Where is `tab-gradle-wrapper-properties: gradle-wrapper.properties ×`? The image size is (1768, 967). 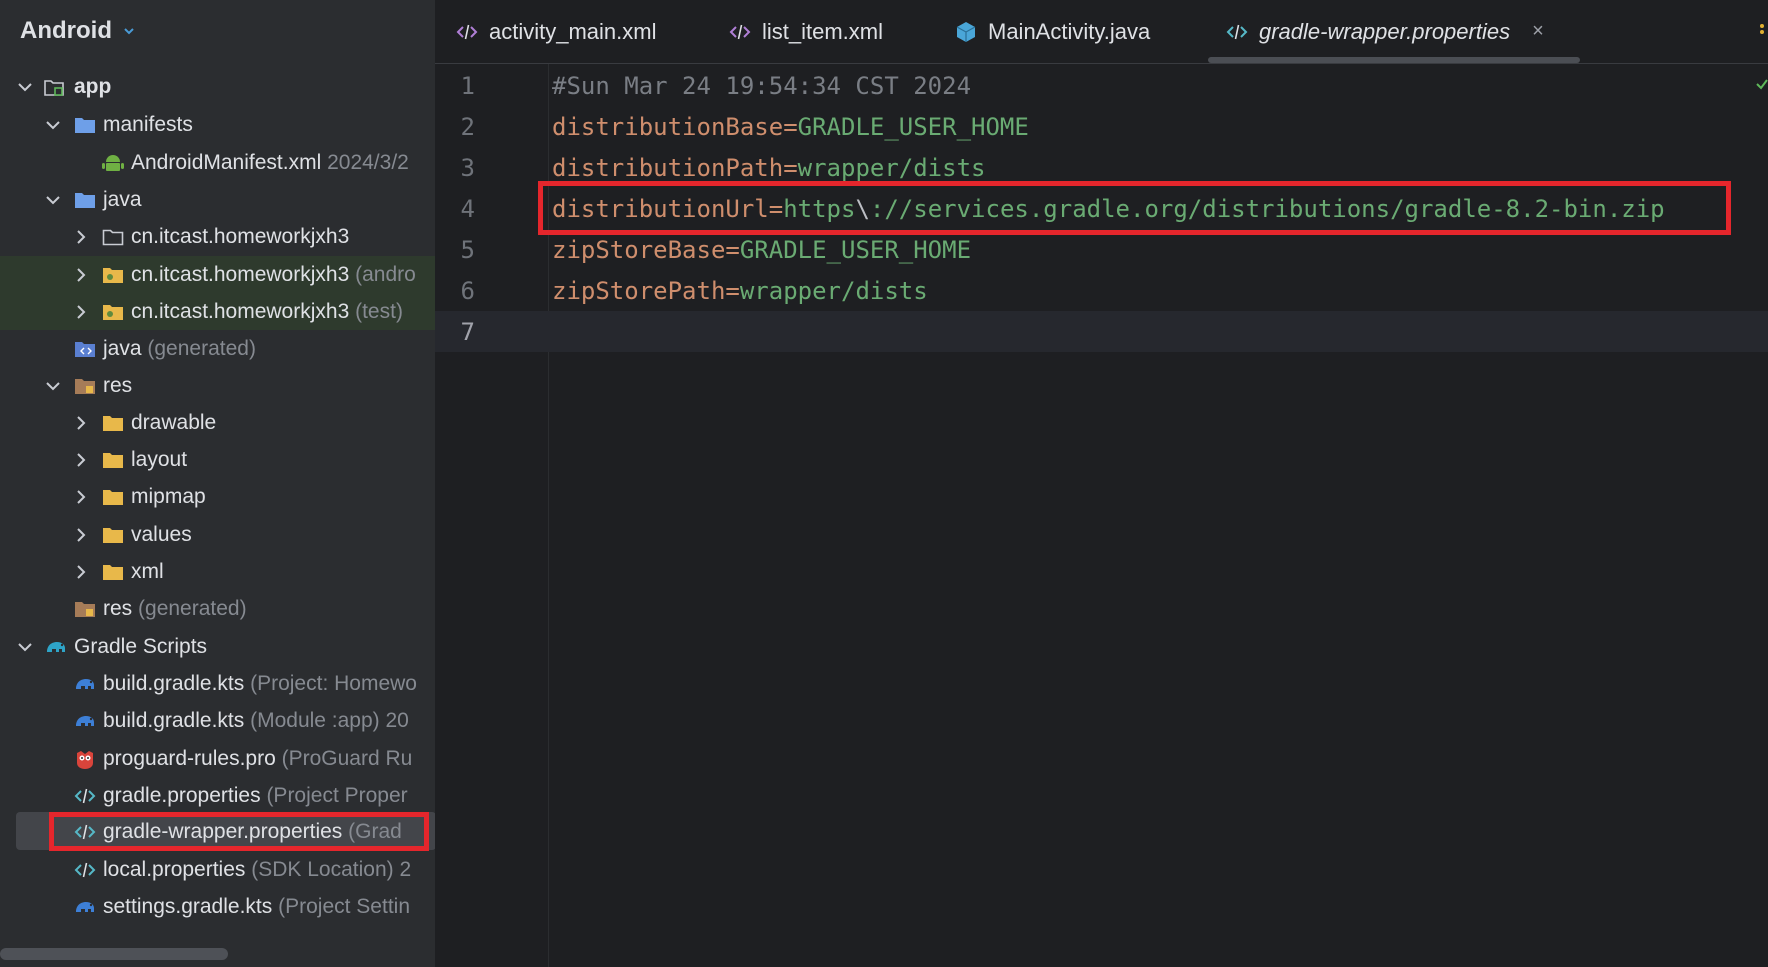 tab-gradle-wrapper-properties: gradle-wrapper.properties × is located at coordinates (1384, 31).